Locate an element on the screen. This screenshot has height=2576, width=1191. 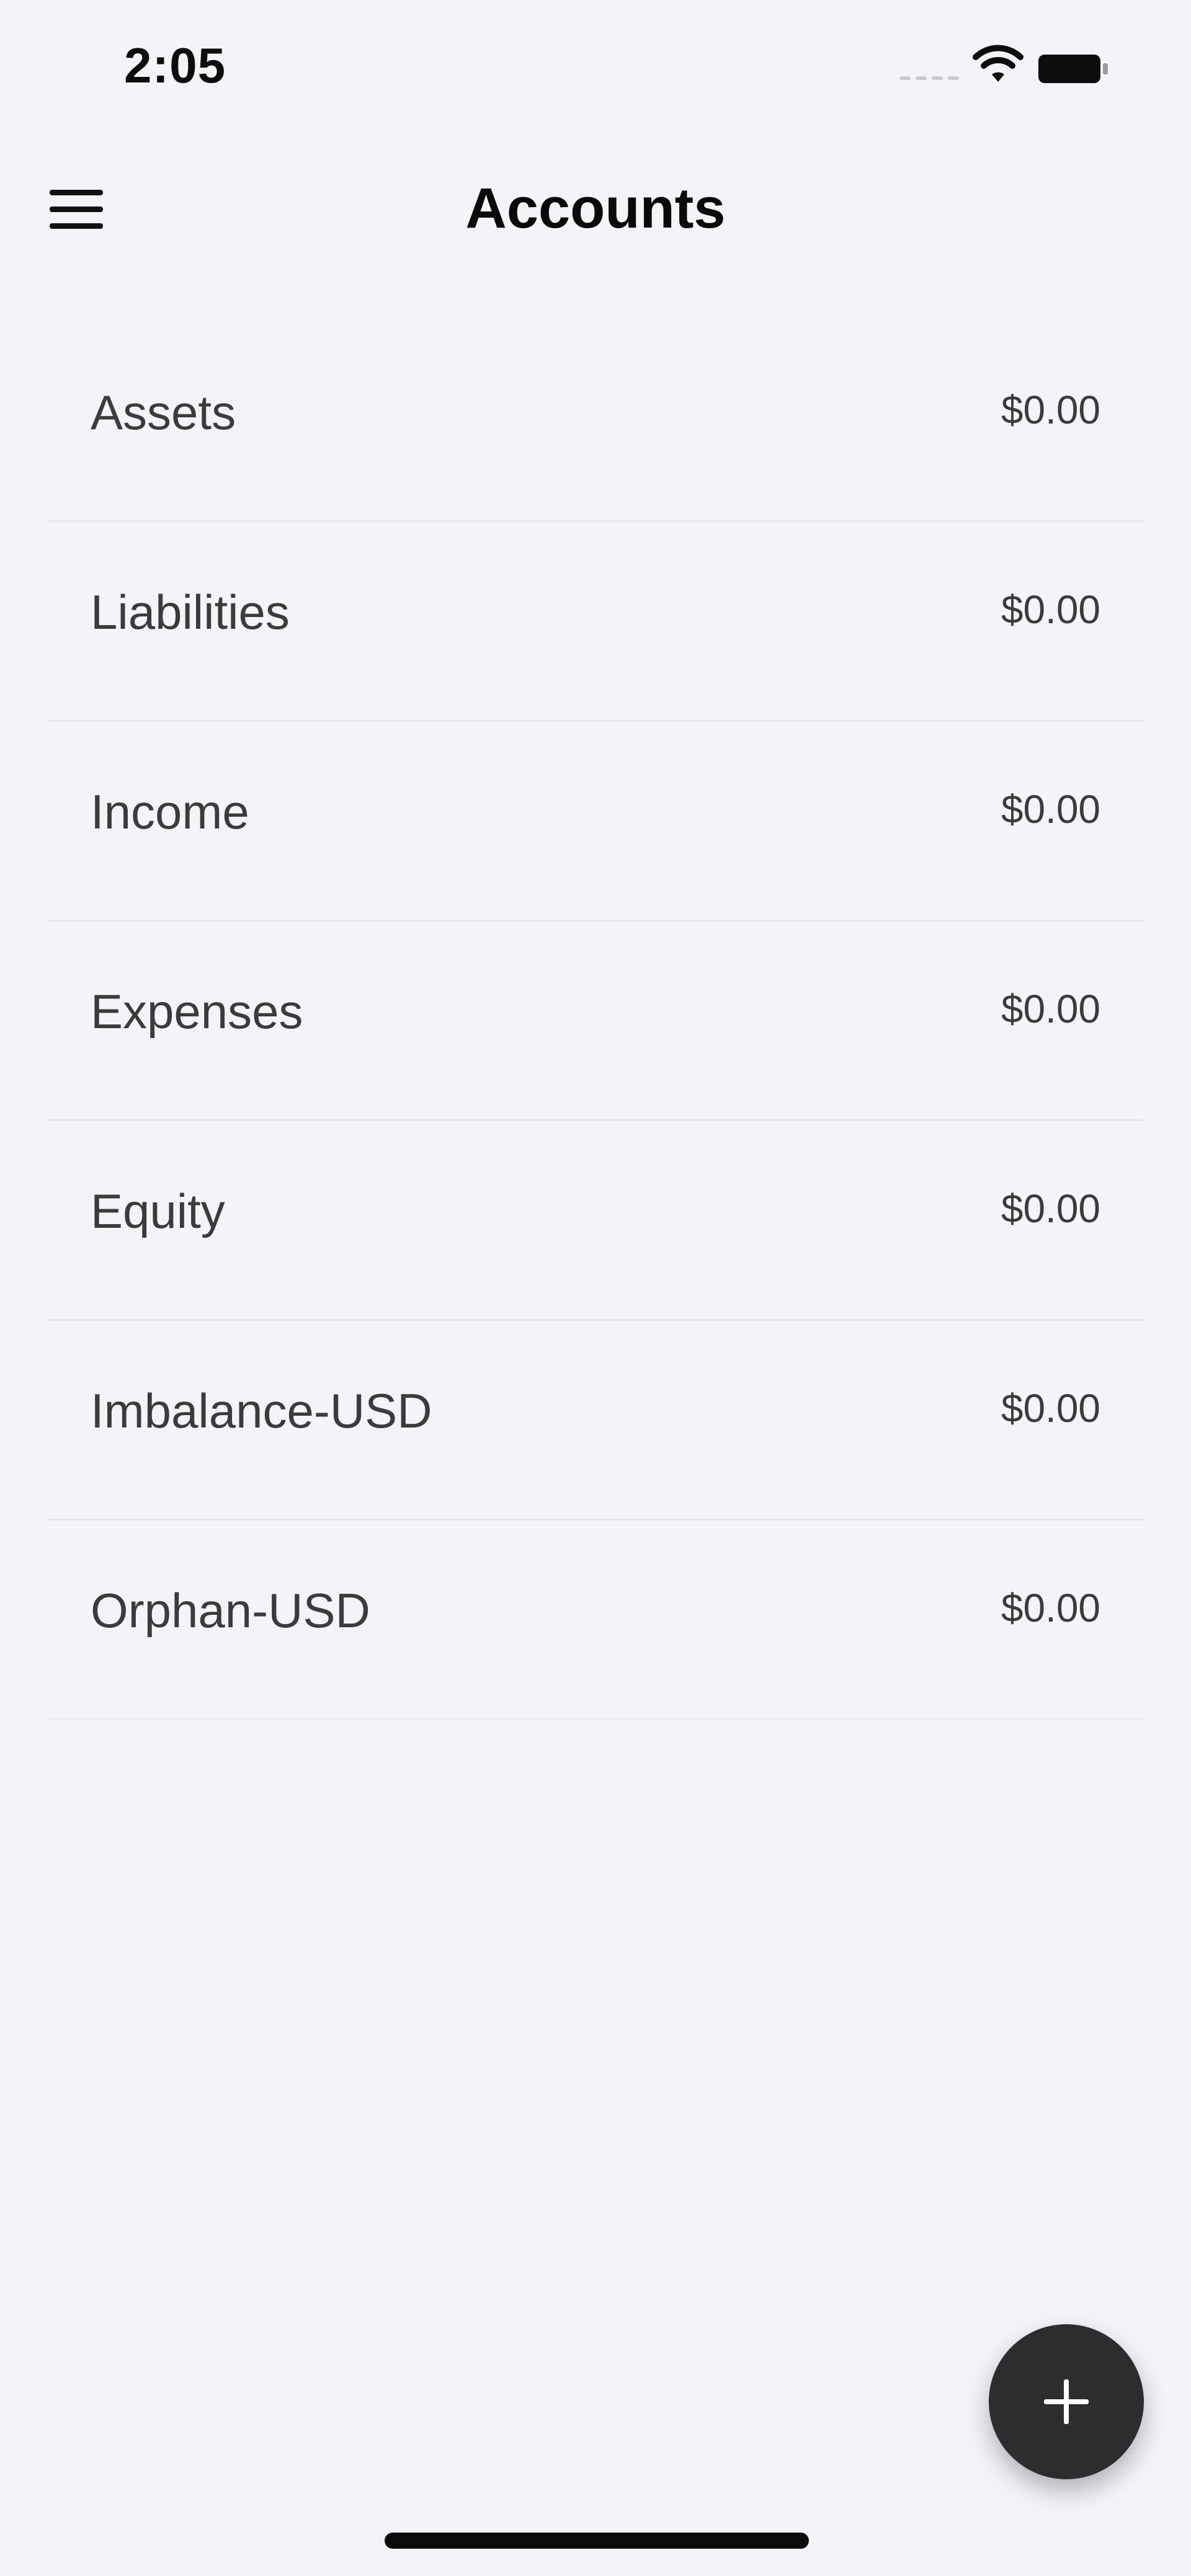
account-row-assets: Assets $0.00 is located at coordinates (595, 422).